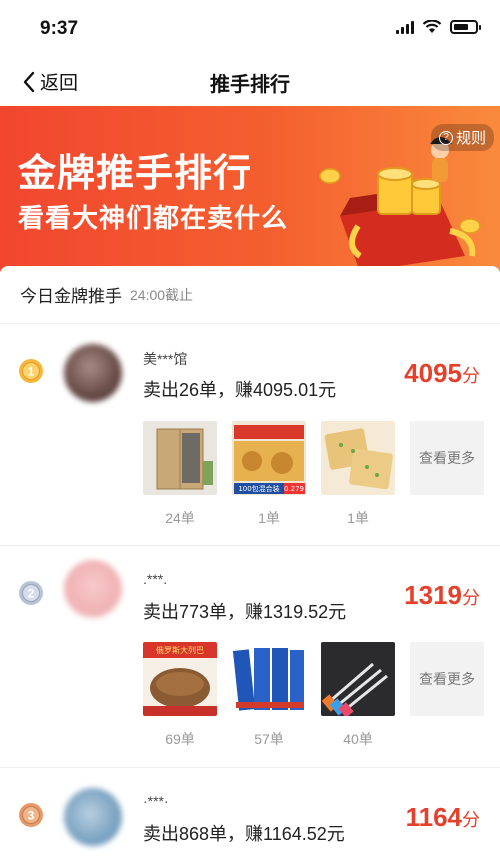  I want to click on product-item: 俄罗斯大列巴 69单, so click(180, 695).